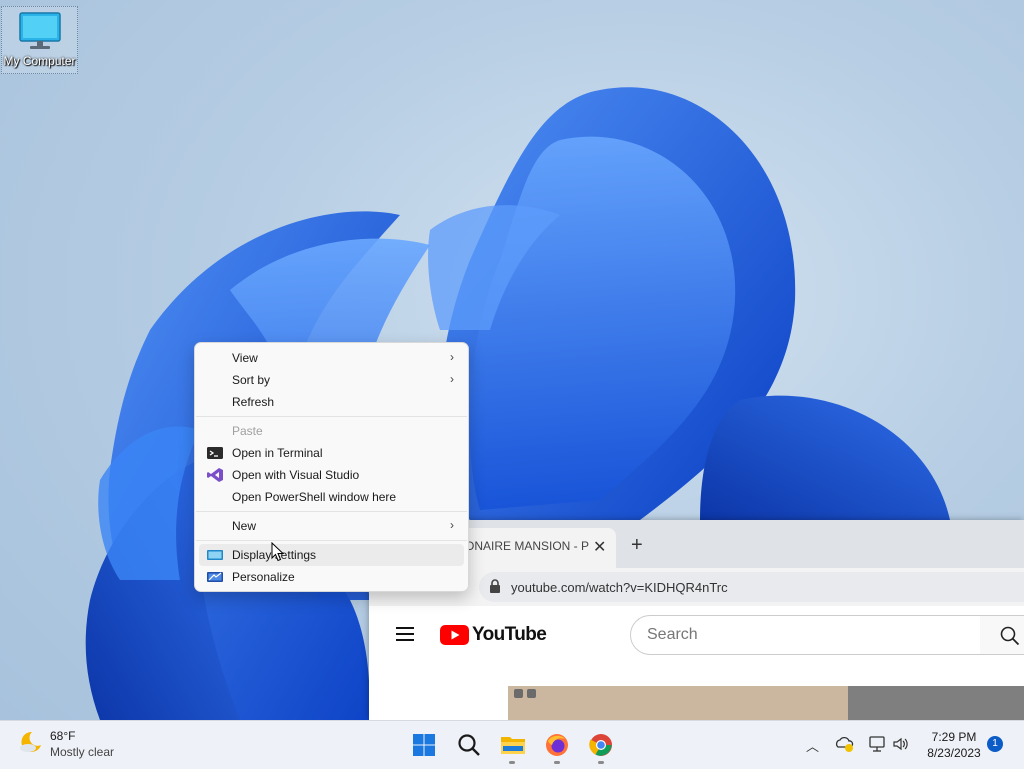 This screenshot has height=769, width=1024. I want to click on youtube-logo: YouTube, so click(493, 635).